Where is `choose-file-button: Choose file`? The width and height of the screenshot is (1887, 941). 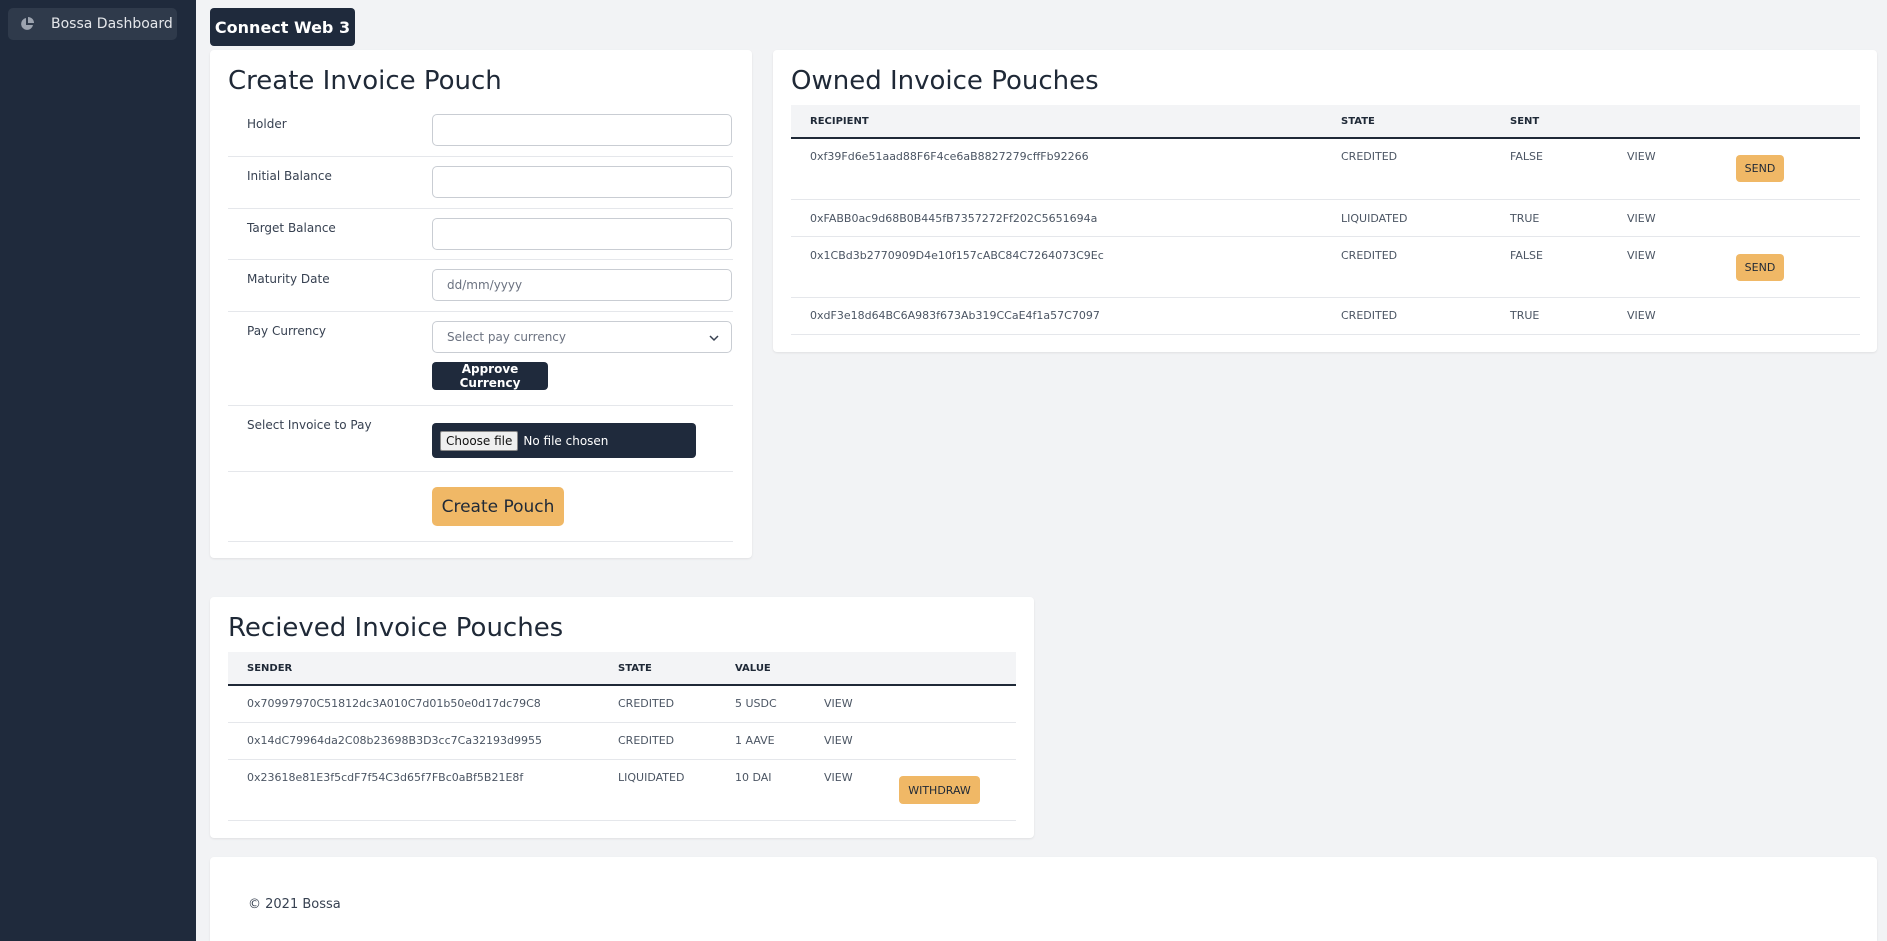
choose-file-button: Choose file is located at coordinates (479, 440).